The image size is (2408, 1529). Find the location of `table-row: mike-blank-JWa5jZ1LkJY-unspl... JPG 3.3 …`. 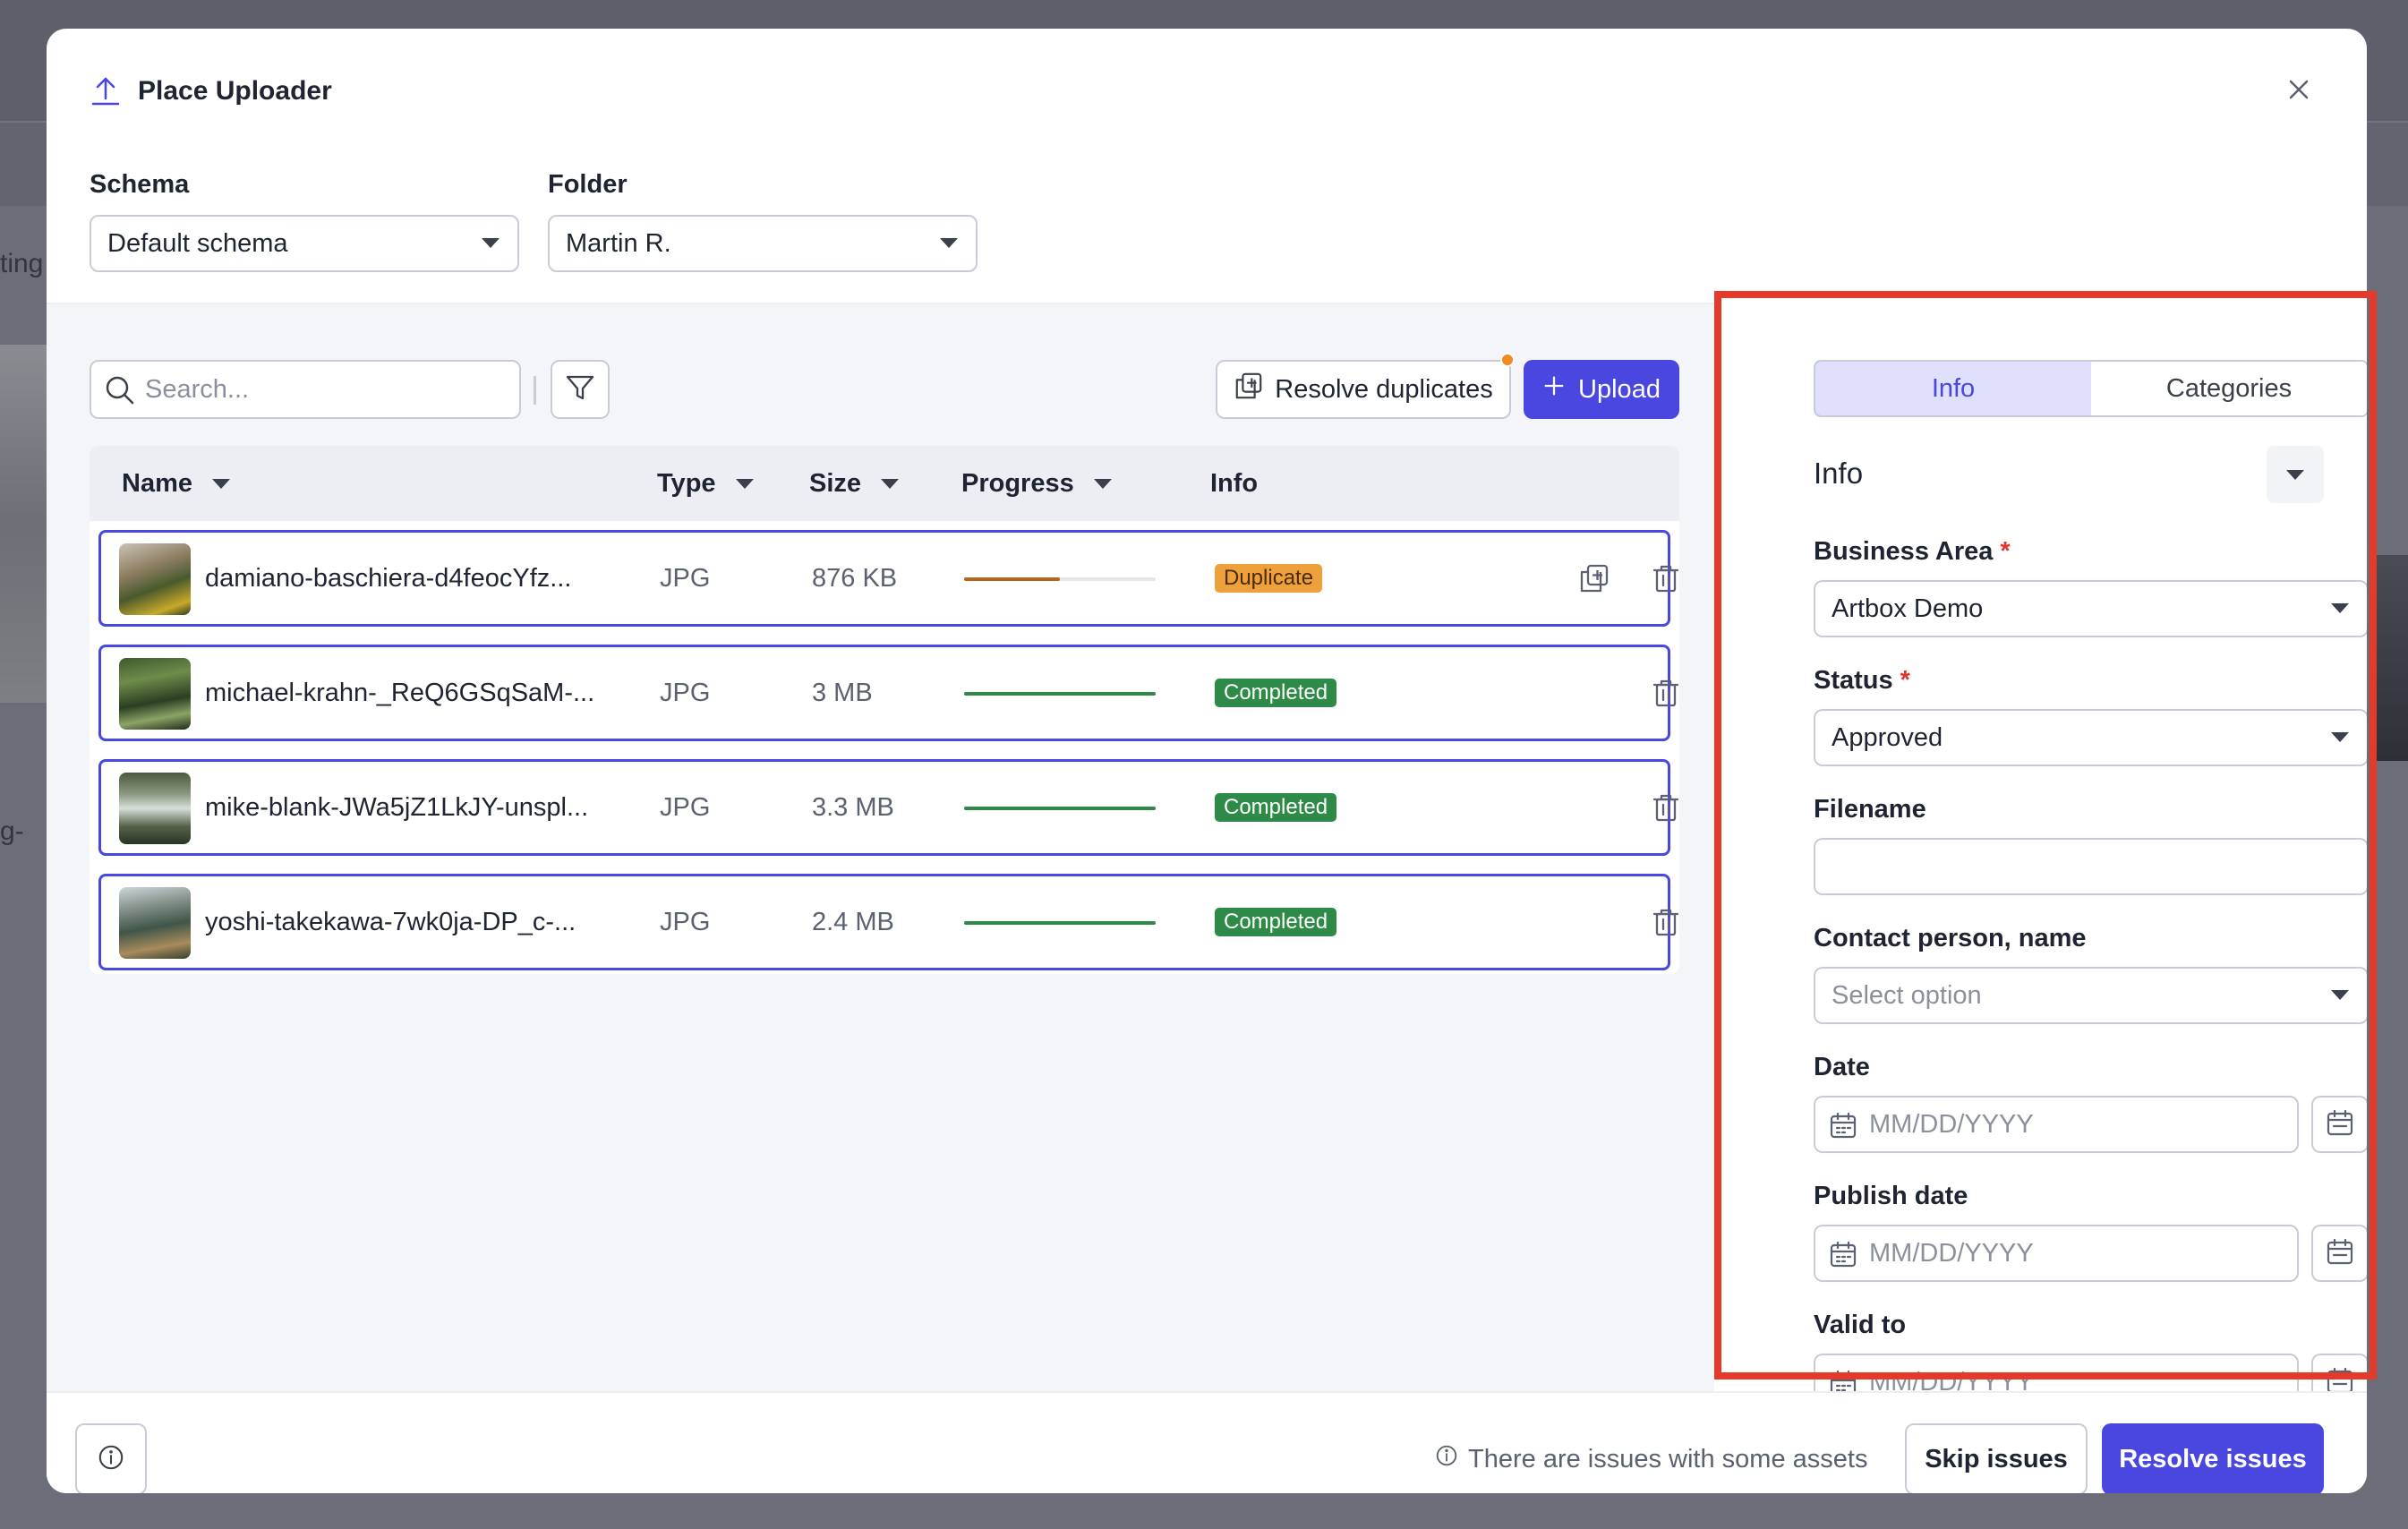

table-row: mike-blank-JWa5jZ1LkJY-unspl... JPG 3.3 … is located at coordinates (888, 807).